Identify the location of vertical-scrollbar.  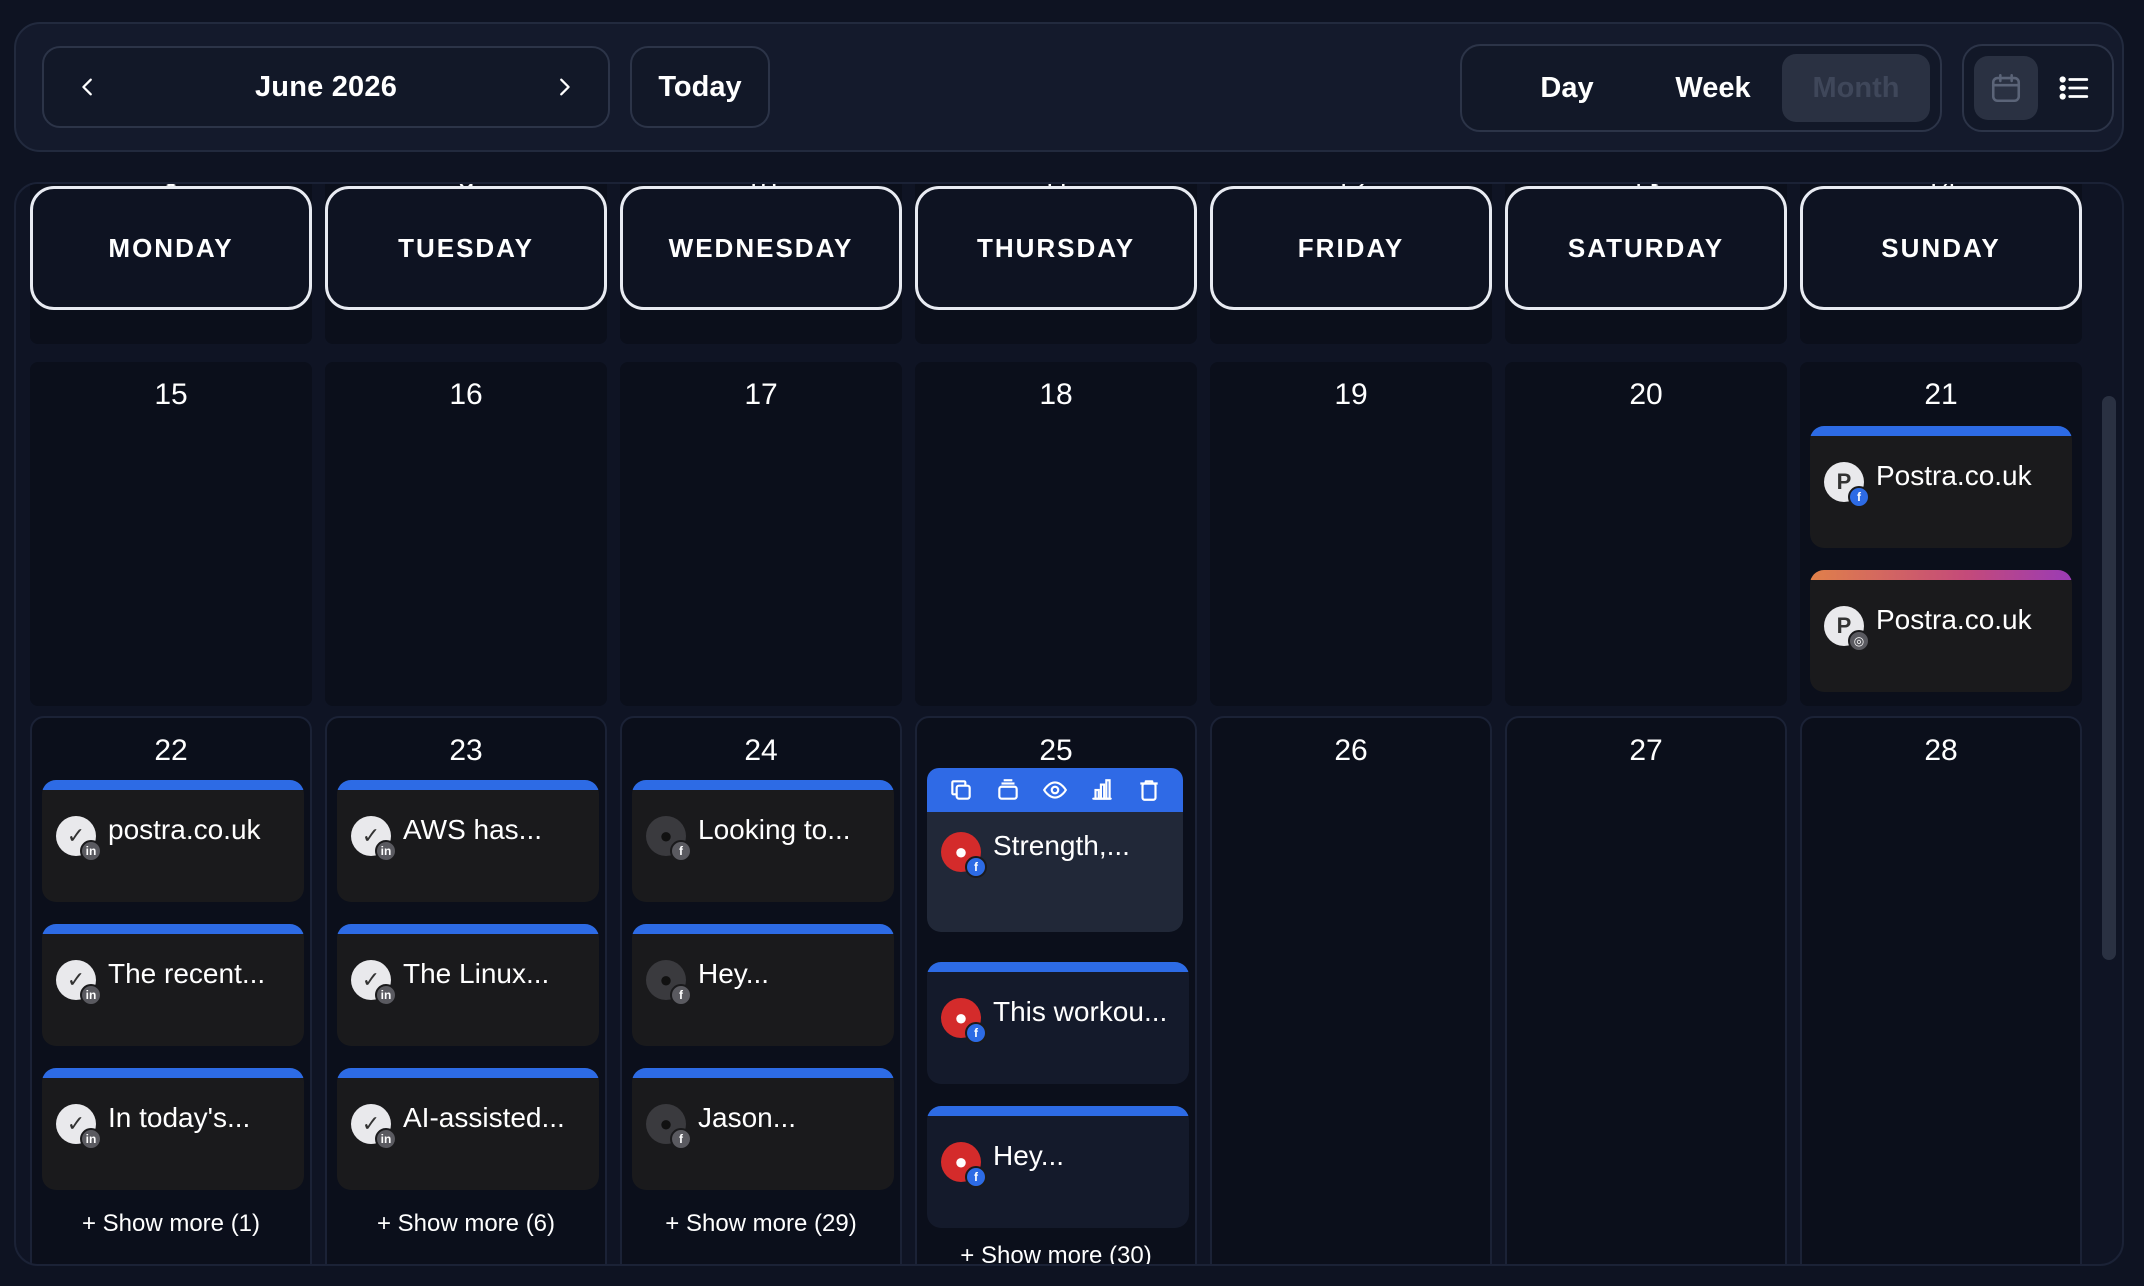
(2109, 678).